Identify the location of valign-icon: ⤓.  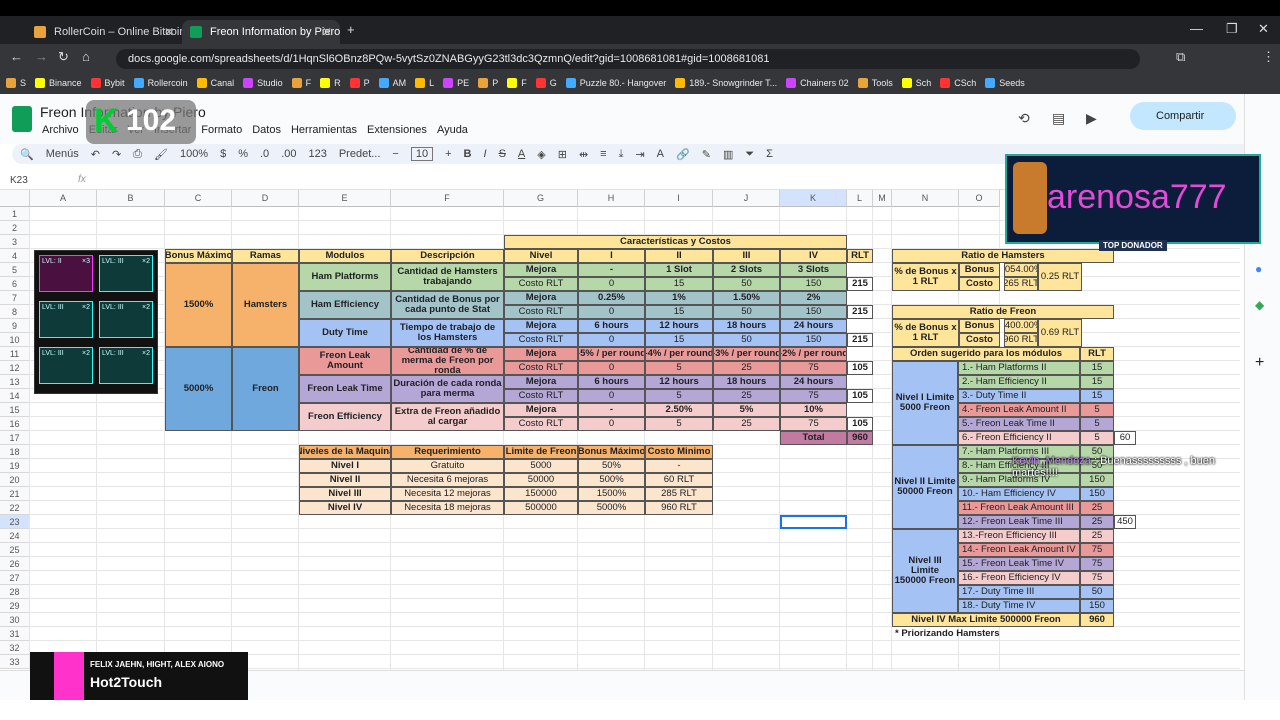
(621, 154).